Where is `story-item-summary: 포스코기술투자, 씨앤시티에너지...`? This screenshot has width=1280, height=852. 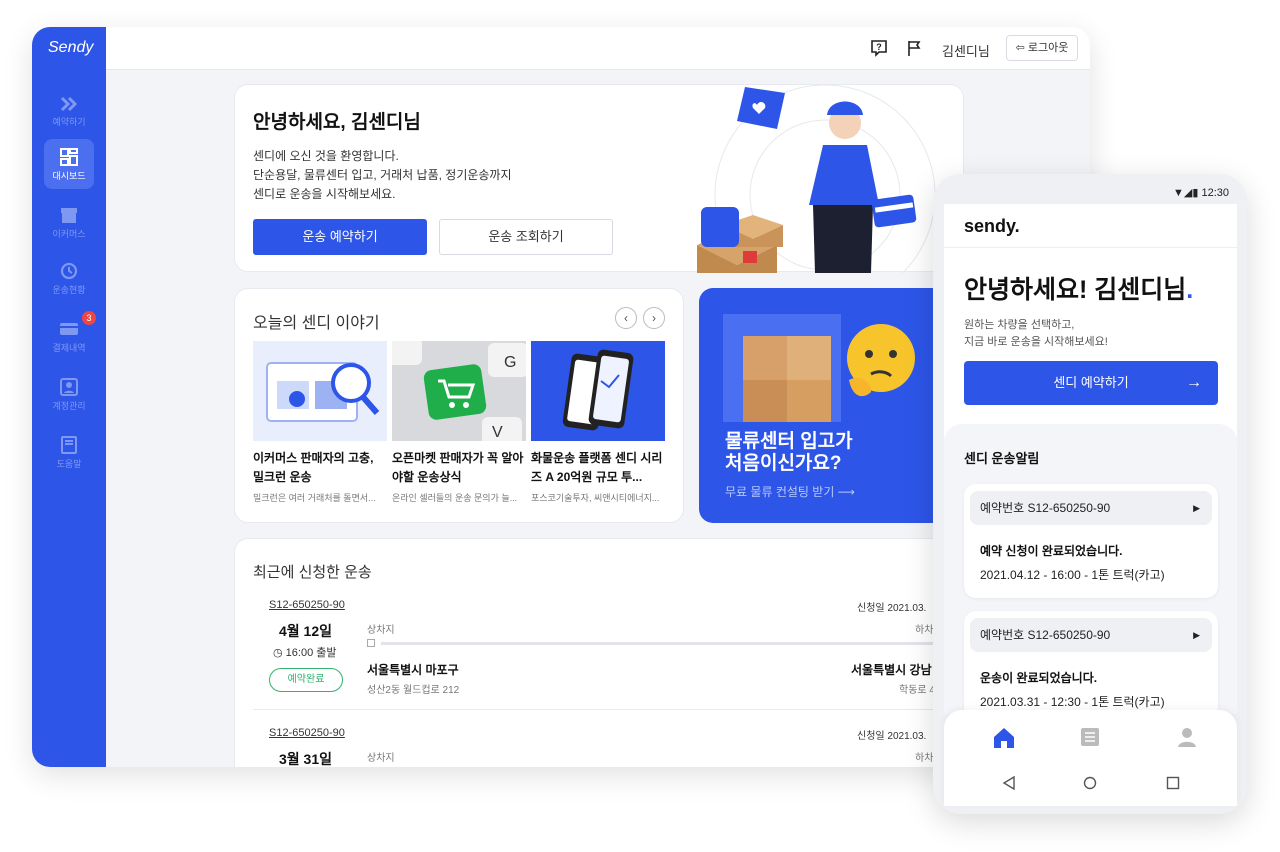 story-item-summary: 포스코기술투자, 씨앤시티에너지... is located at coordinates (595, 498).